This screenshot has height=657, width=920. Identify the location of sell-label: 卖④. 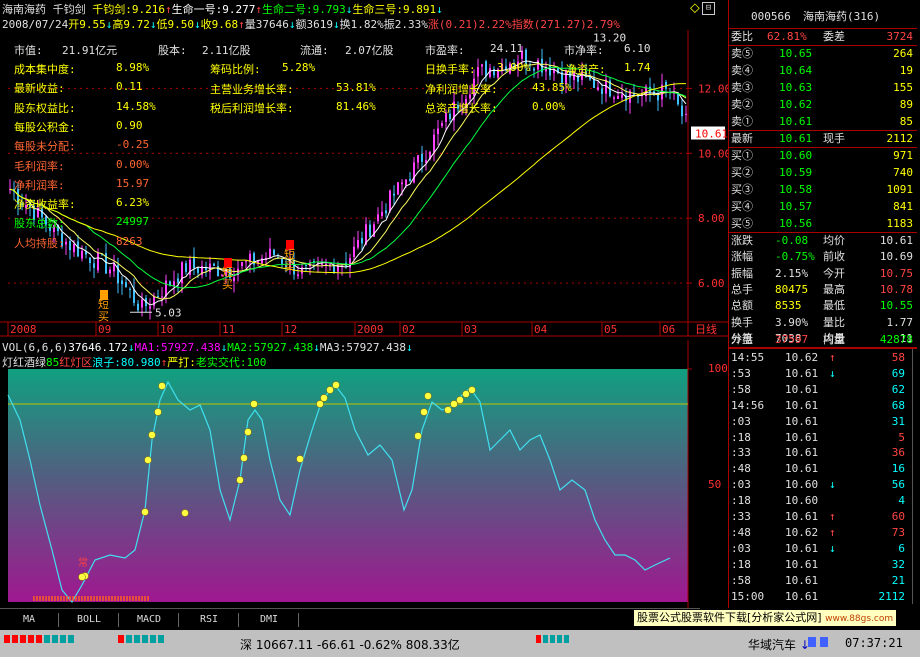
(742, 70).